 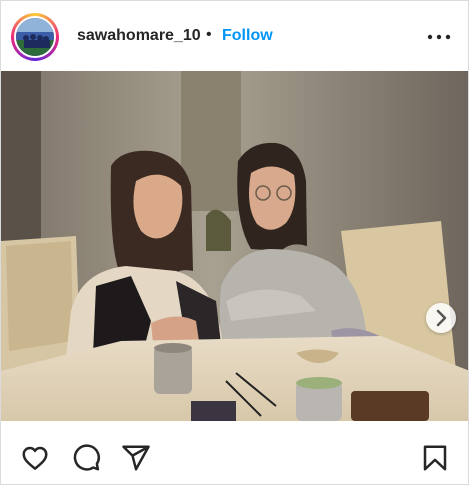 I want to click on post-header: sawahomare_10 • Follow, so click(x=234, y=36).